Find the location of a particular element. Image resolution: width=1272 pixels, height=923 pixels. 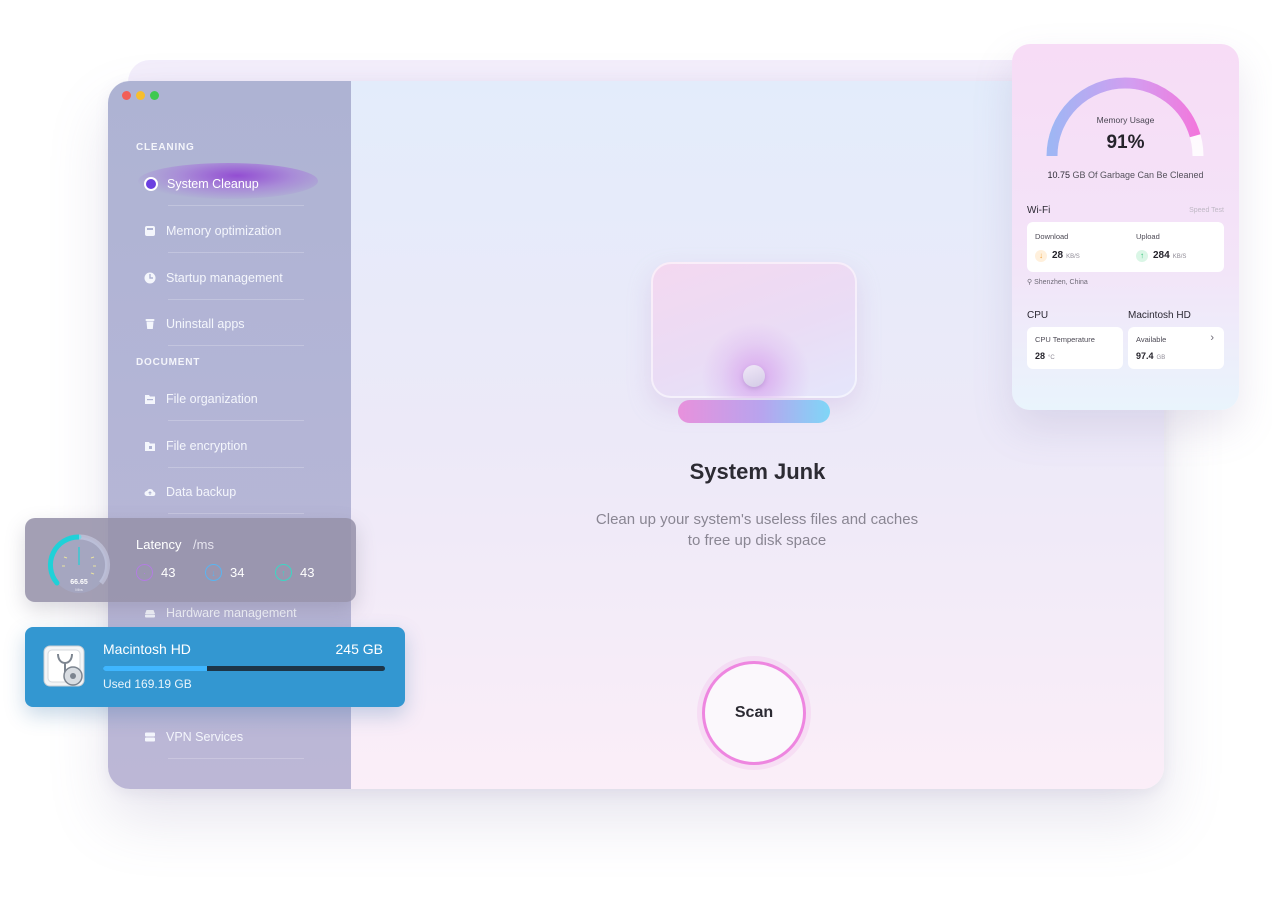

cpu-temperature-label: CPU Temperature is located at coordinates (1065, 339).